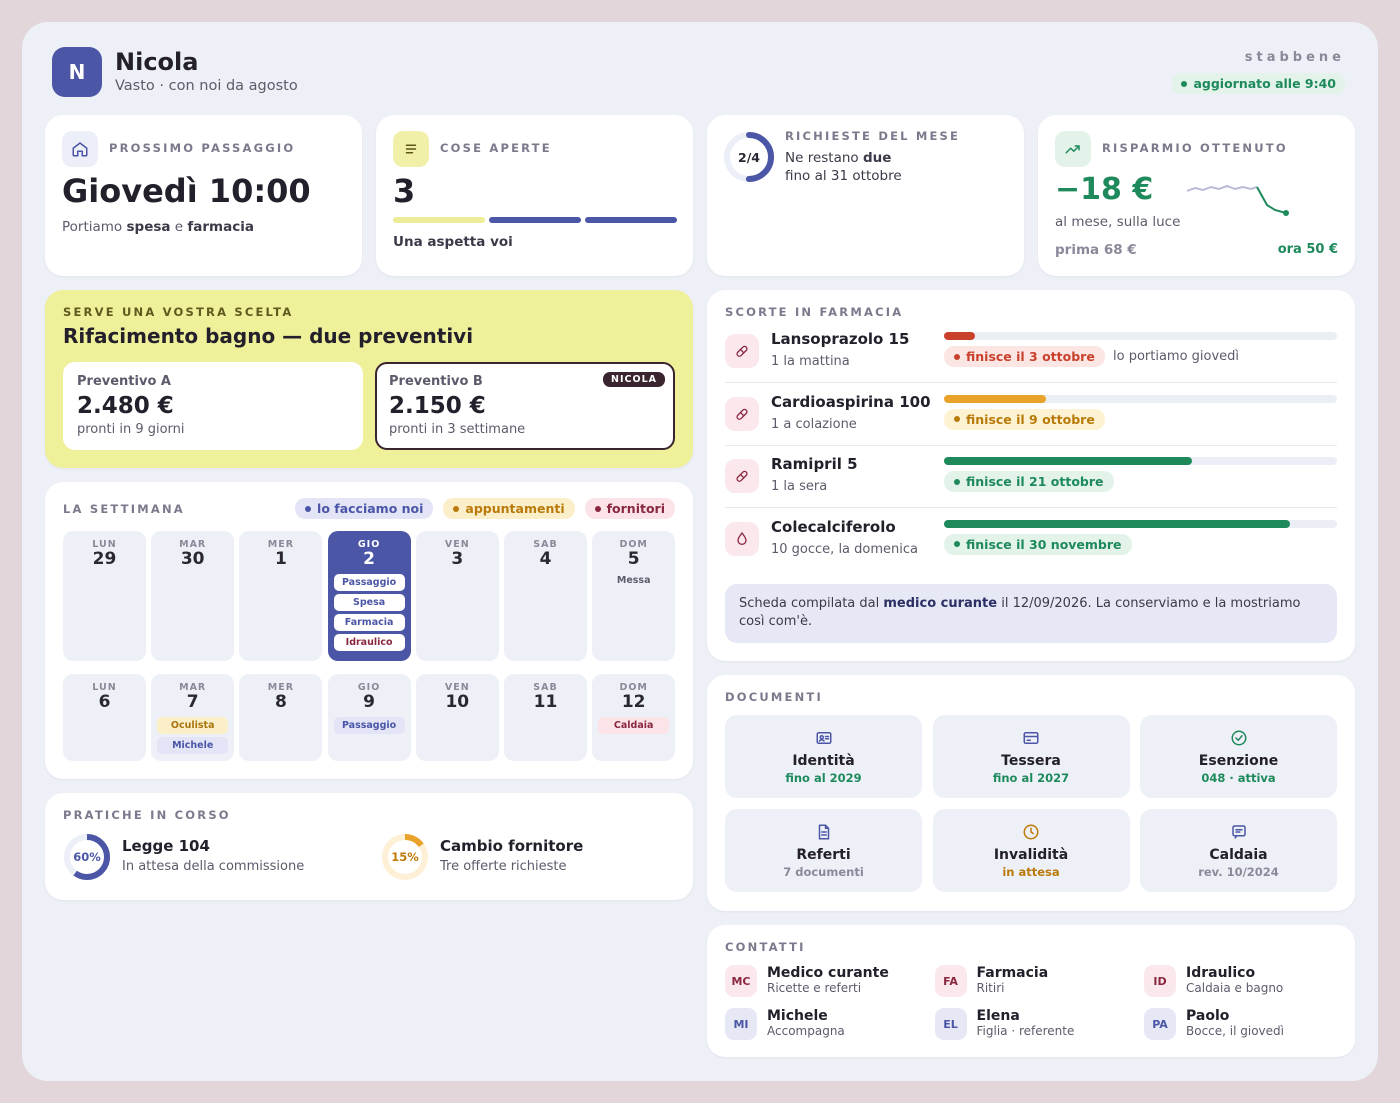  What do you see at coordinates (457, 559) in the screenshot?
I see `day-number: 3` at bounding box center [457, 559].